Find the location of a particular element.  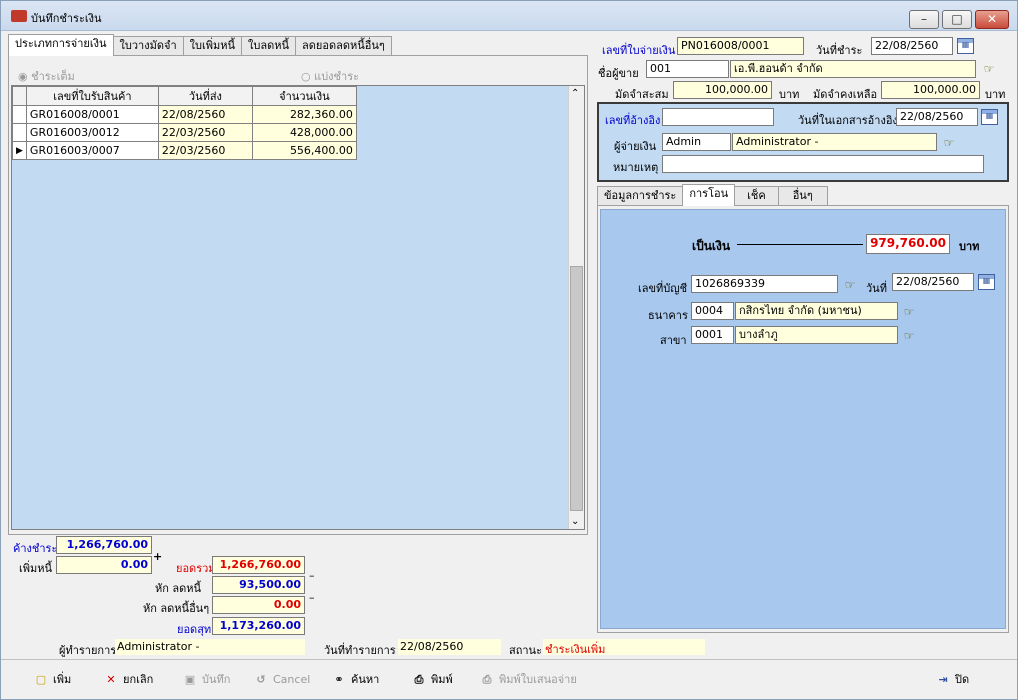

tab-payment-type: ประเภทการจ่ายเงิน is located at coordinates (61, 45).